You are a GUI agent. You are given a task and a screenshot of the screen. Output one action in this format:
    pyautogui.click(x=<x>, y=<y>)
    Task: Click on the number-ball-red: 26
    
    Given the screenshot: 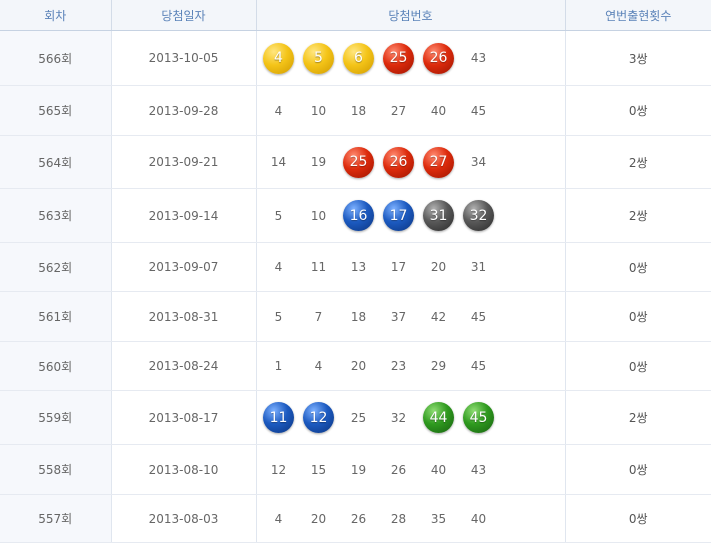 What is the action you would take?
    pyautogui.click(x=398, y=162)
    